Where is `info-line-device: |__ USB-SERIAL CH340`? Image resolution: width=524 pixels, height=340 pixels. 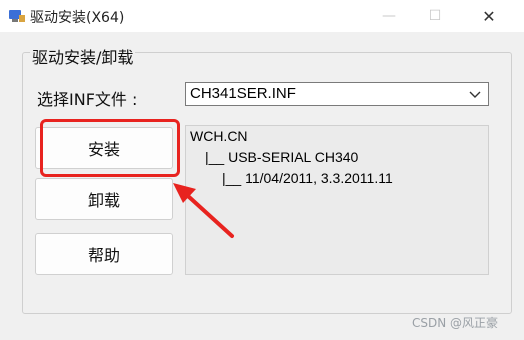 info-line-device: |__ USB-SERIAL CH340 is located at coordinates (282, 157).